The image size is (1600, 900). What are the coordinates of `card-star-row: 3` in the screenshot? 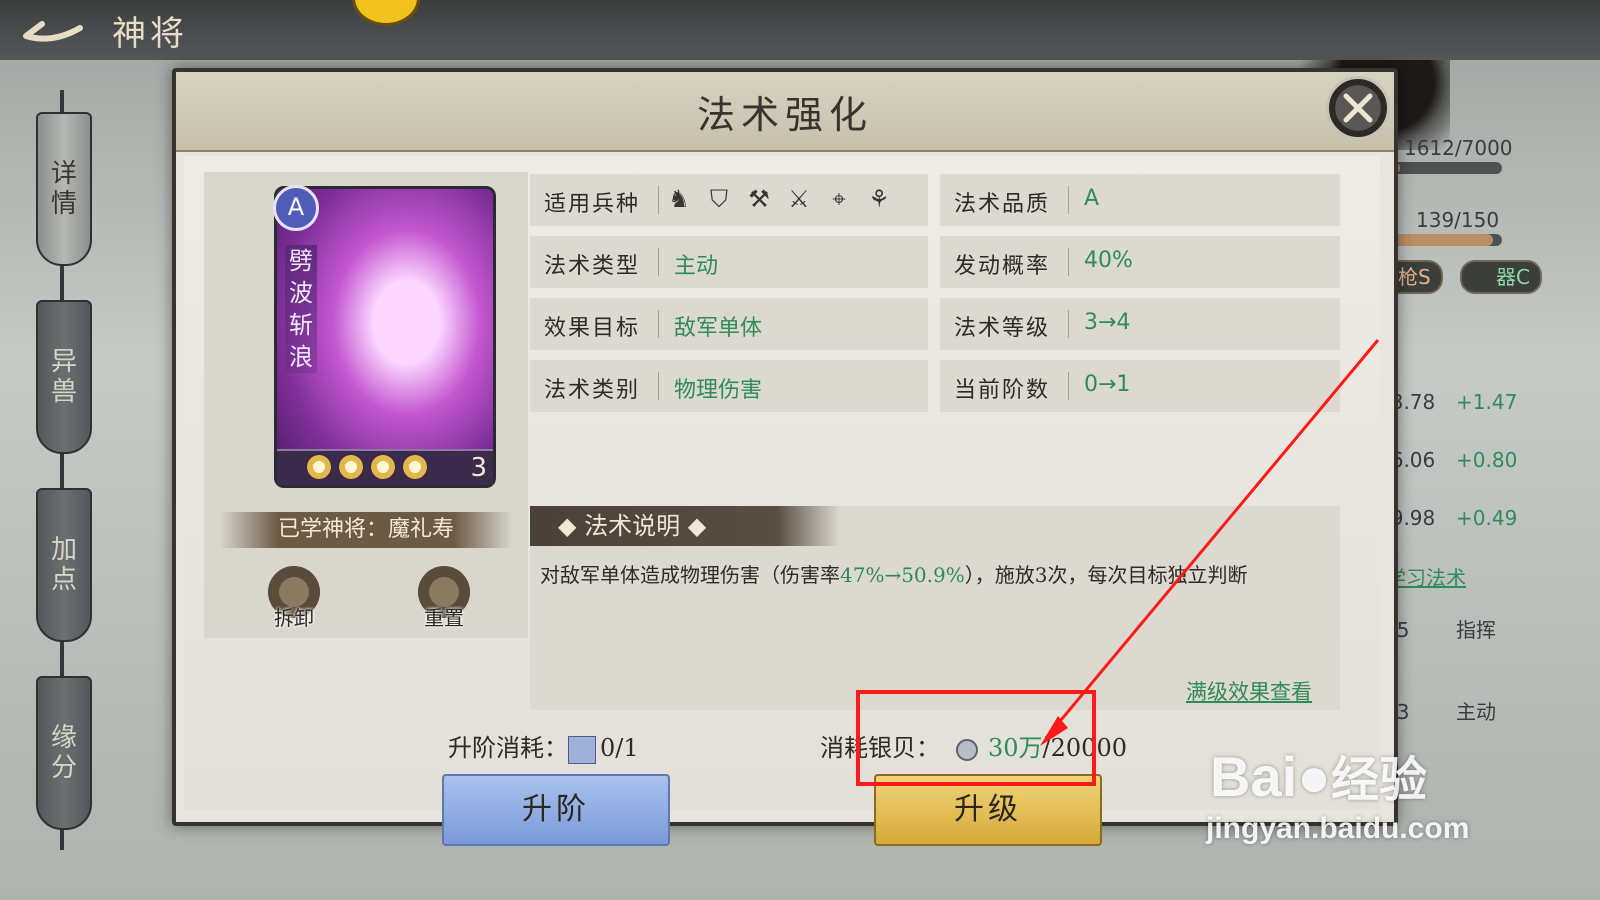 It's located at (385, 467).